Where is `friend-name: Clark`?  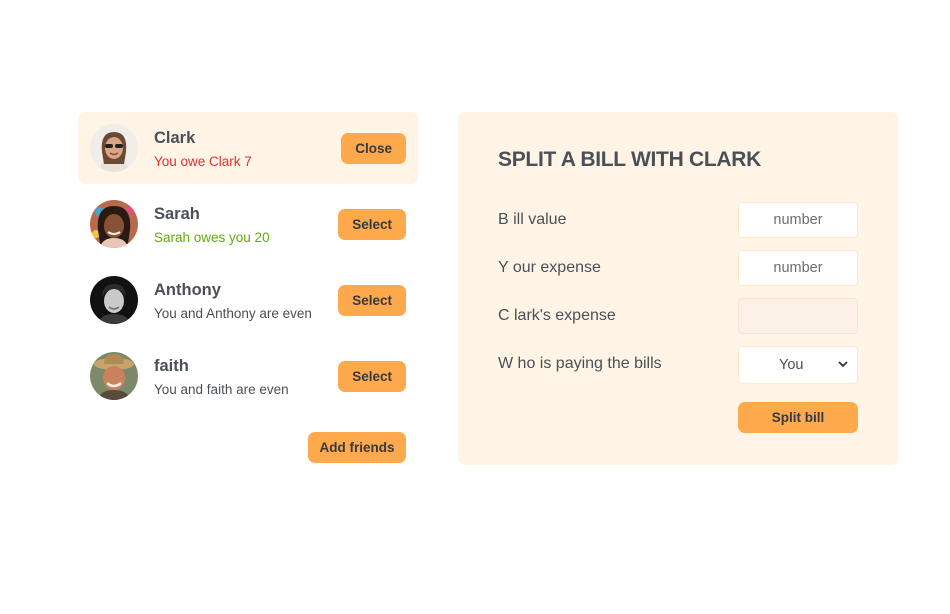
friend-name: Clark is located at coordinates (175, 138).